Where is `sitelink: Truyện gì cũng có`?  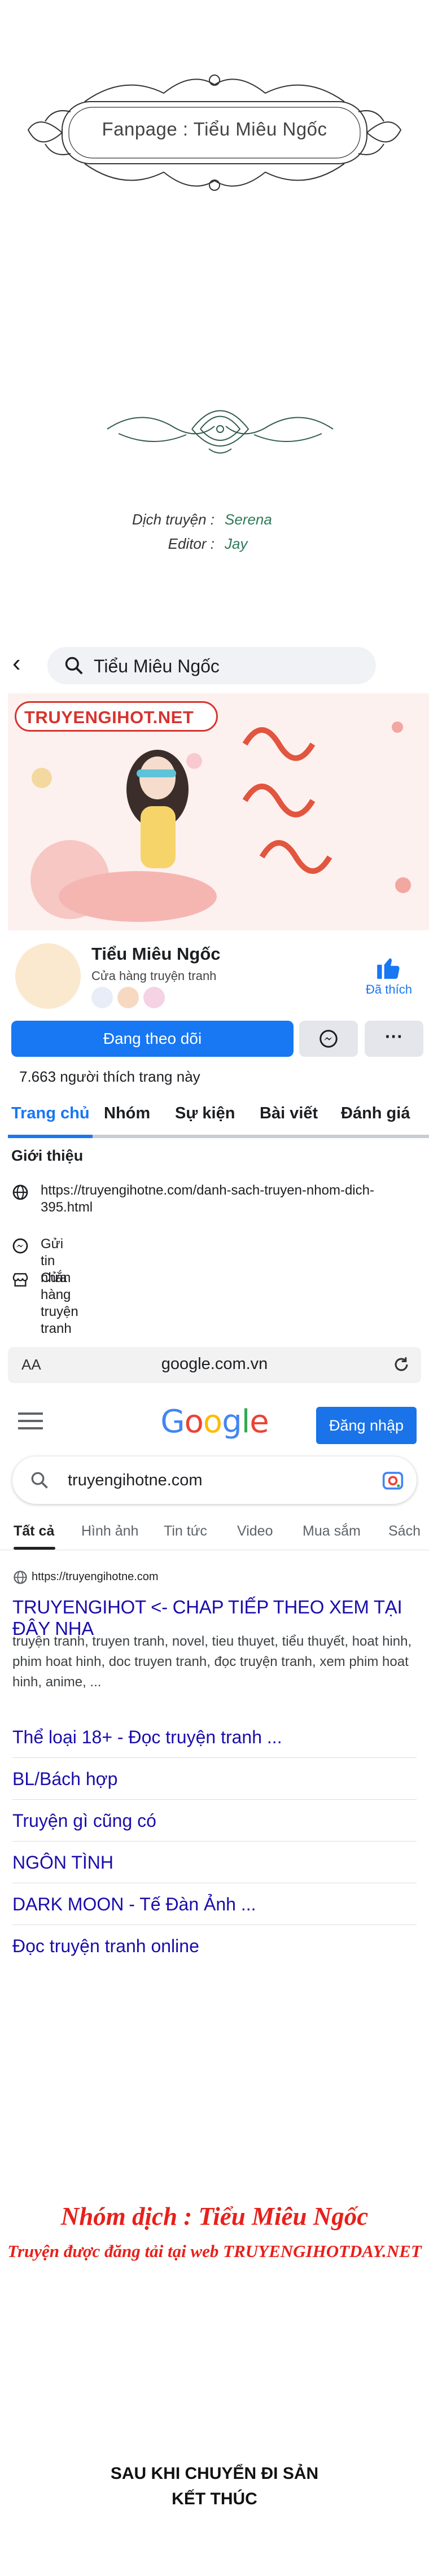 sitelink: Truyện gì cũng có is located at coordinates (214, 1821).